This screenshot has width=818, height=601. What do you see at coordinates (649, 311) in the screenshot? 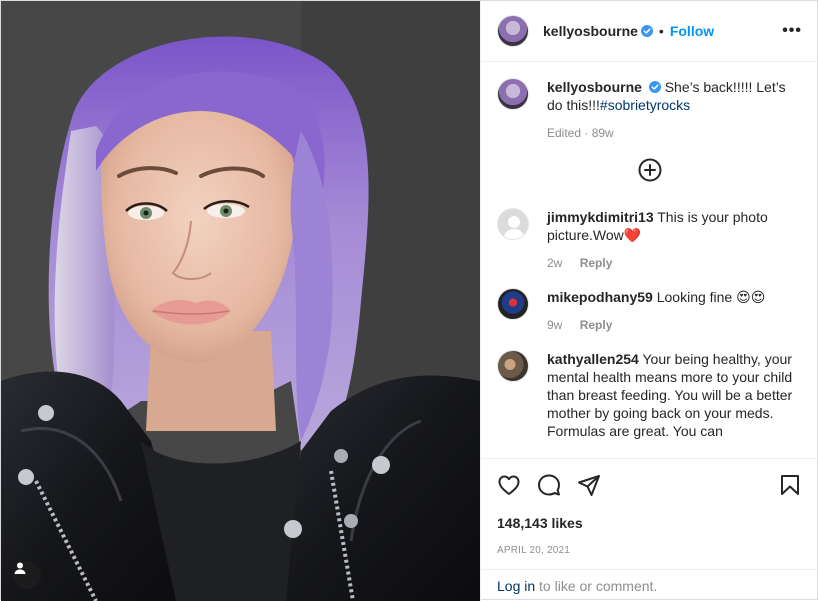
I see `comment-item: mikepodhany59 Looking fine 😍😍 9w Reply` at bounding box center [649, 311].